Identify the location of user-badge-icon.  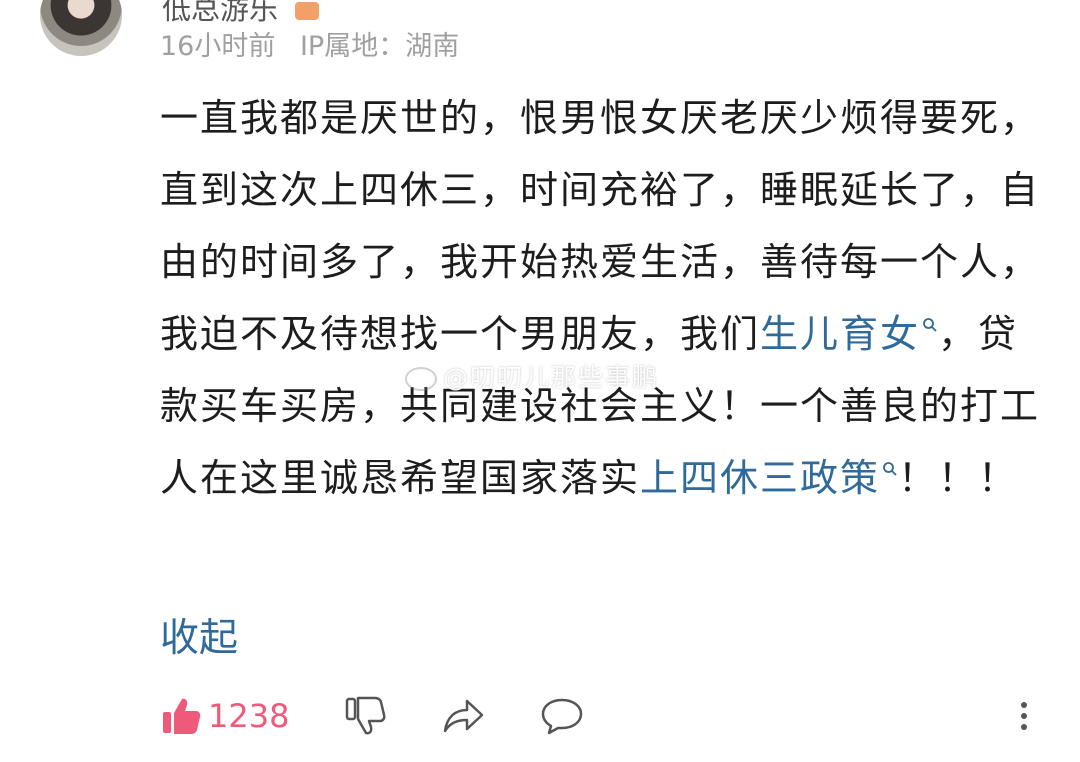
(307, 11).